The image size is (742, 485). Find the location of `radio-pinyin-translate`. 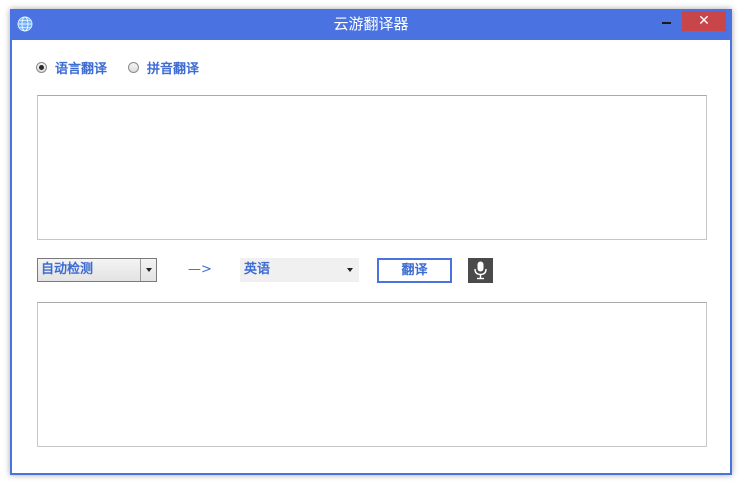

radio-pinyin-translate is located at coordinates (134, 67).